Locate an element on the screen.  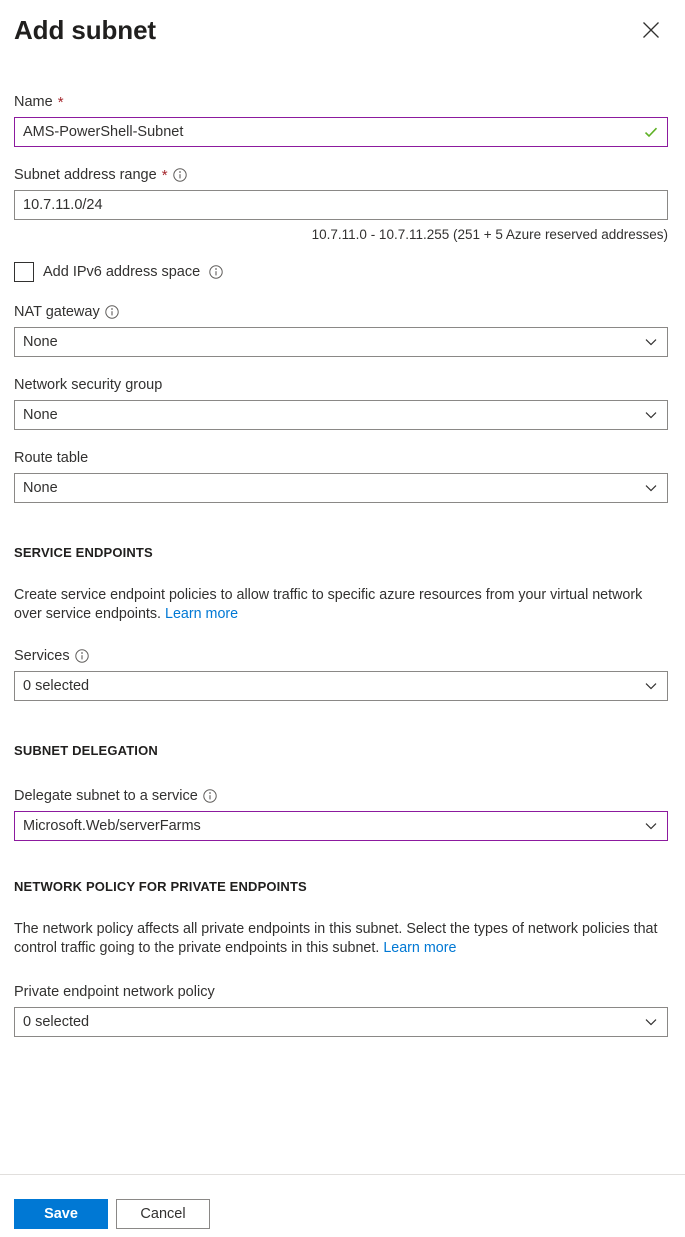
close-icon is located at coordinates (651, 30).